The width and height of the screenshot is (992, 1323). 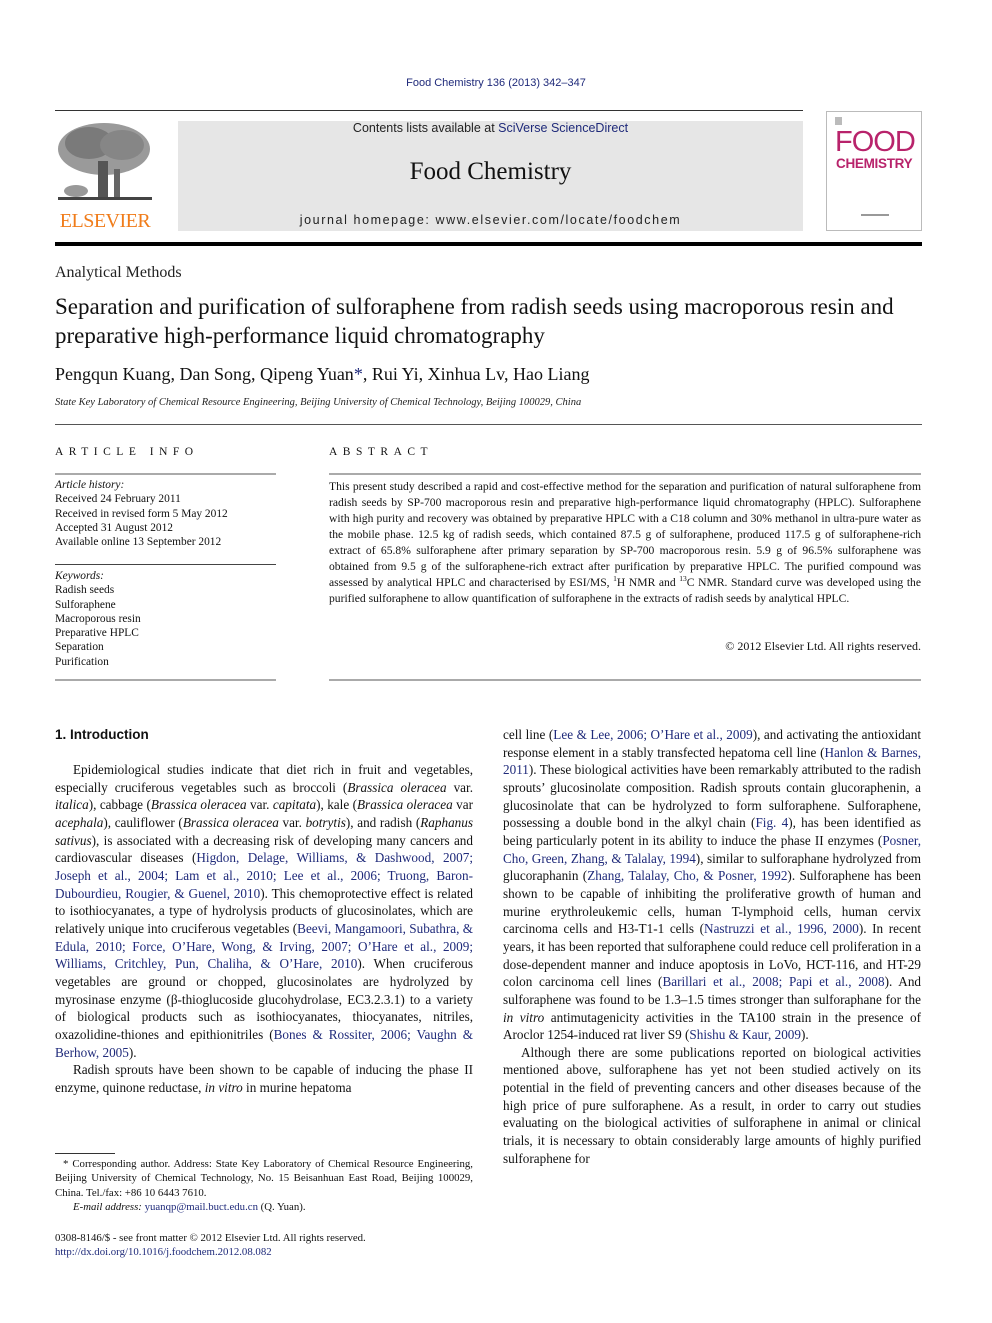 What do you see at coordinates (463, 805) in the screenshot?
I see `text-run: var` at bounding box center [463, 805].